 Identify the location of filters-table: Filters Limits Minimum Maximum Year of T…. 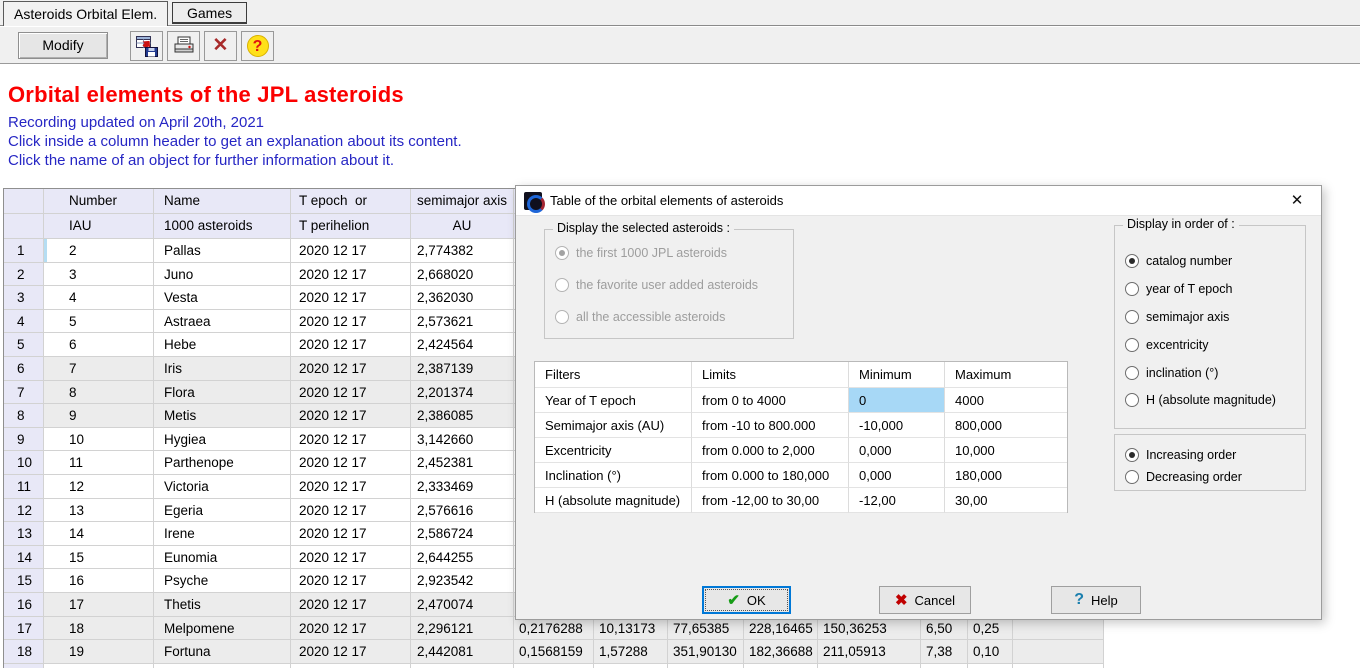
(801, 437).